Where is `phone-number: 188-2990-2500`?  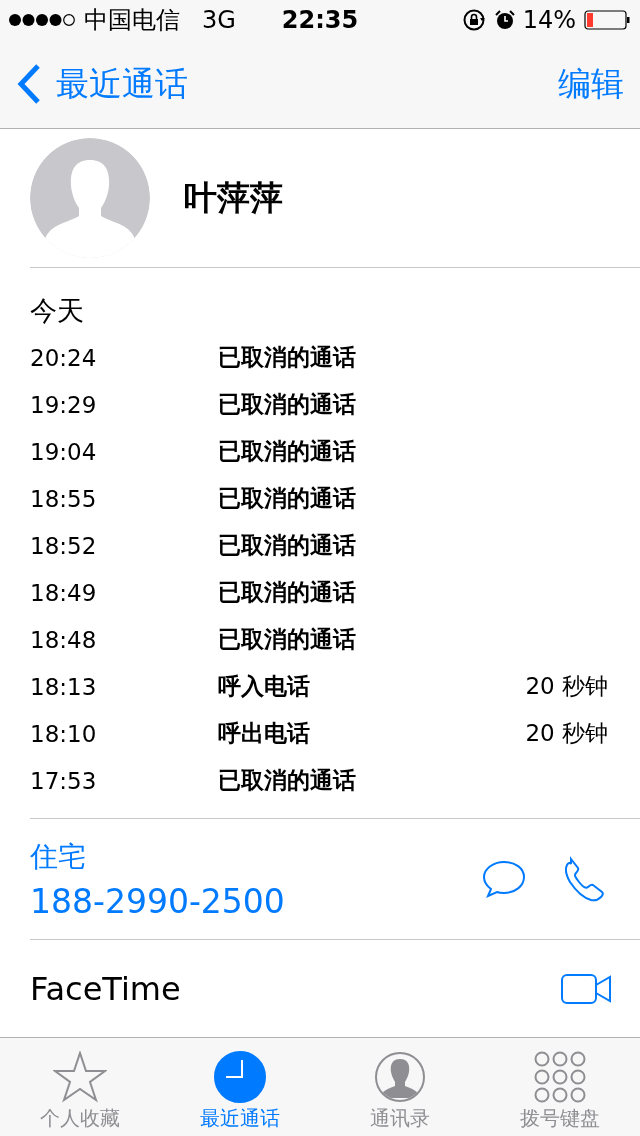
phone-number: 188-2990-2500 is located at coordinates (238, 901).